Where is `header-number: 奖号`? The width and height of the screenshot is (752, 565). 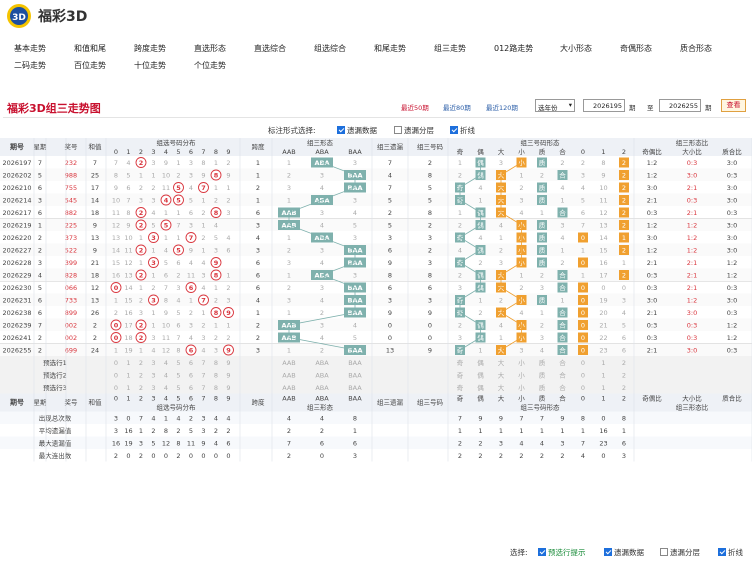
header-number: 奖号 is located at coordinates (72, 146).